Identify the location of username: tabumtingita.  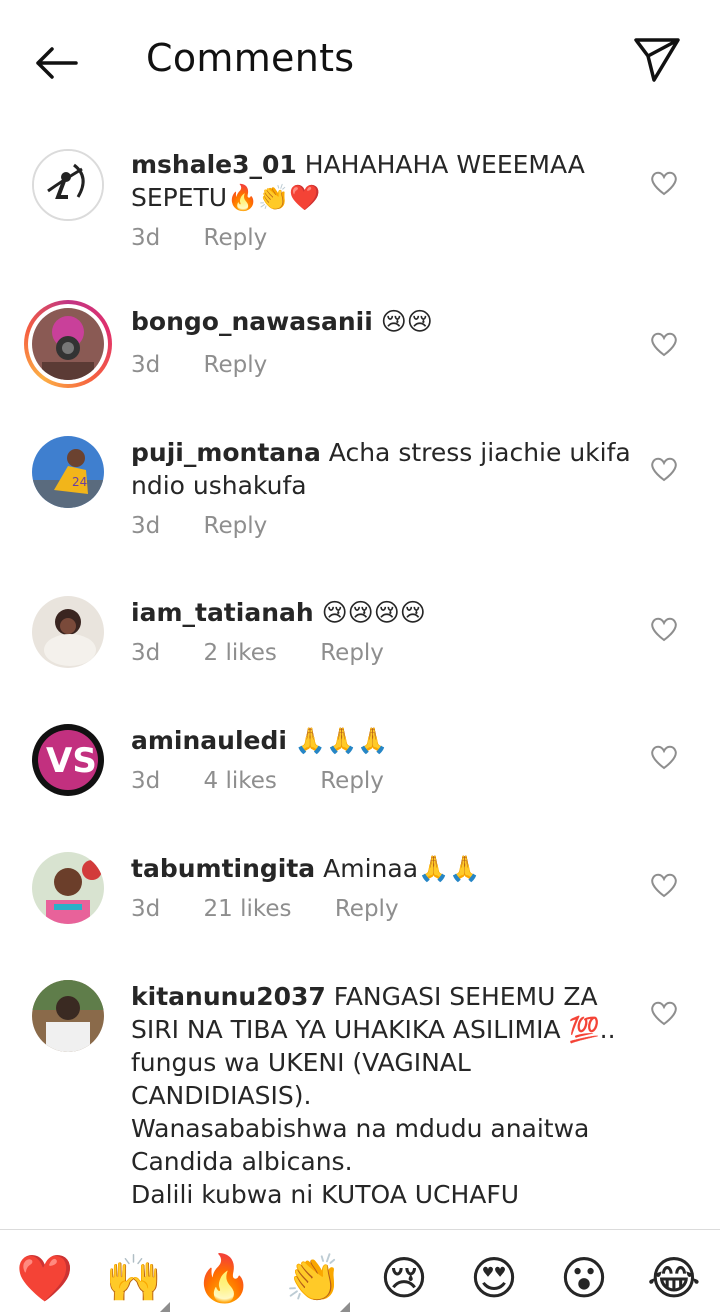
(223, 868).